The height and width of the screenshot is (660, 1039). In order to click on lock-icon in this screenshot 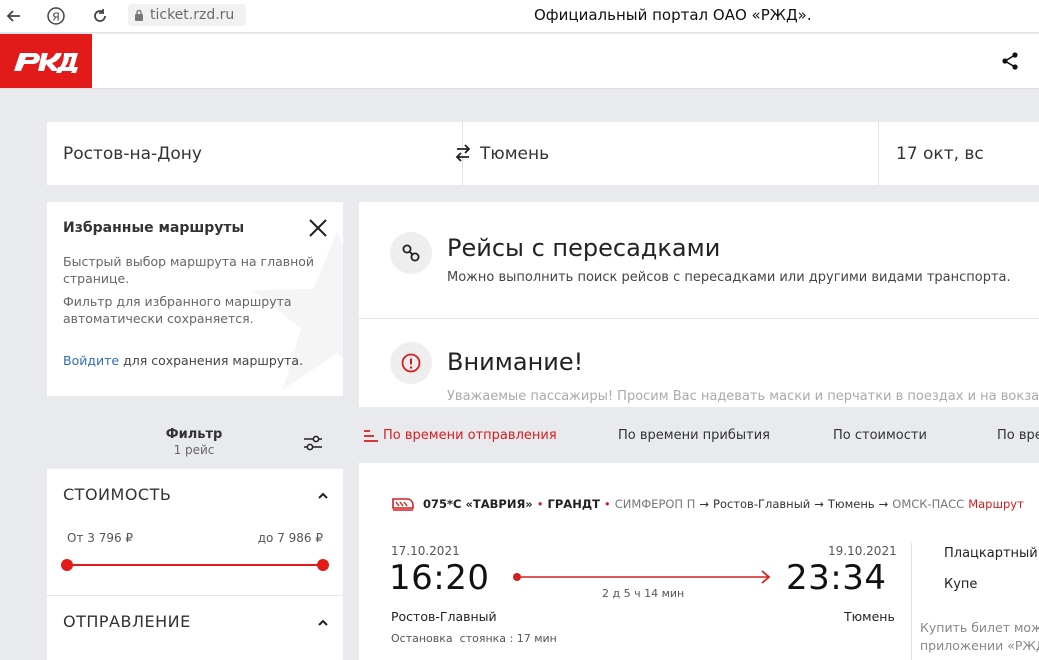, I will do `click(139, 15)`.